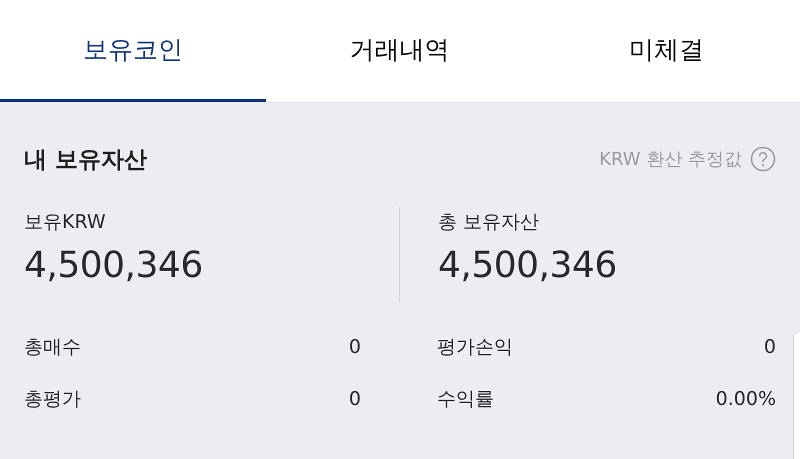 The image size is (800, 459). I want to click on estimate-note: KRW 환산 추정값, so click(670, 159).